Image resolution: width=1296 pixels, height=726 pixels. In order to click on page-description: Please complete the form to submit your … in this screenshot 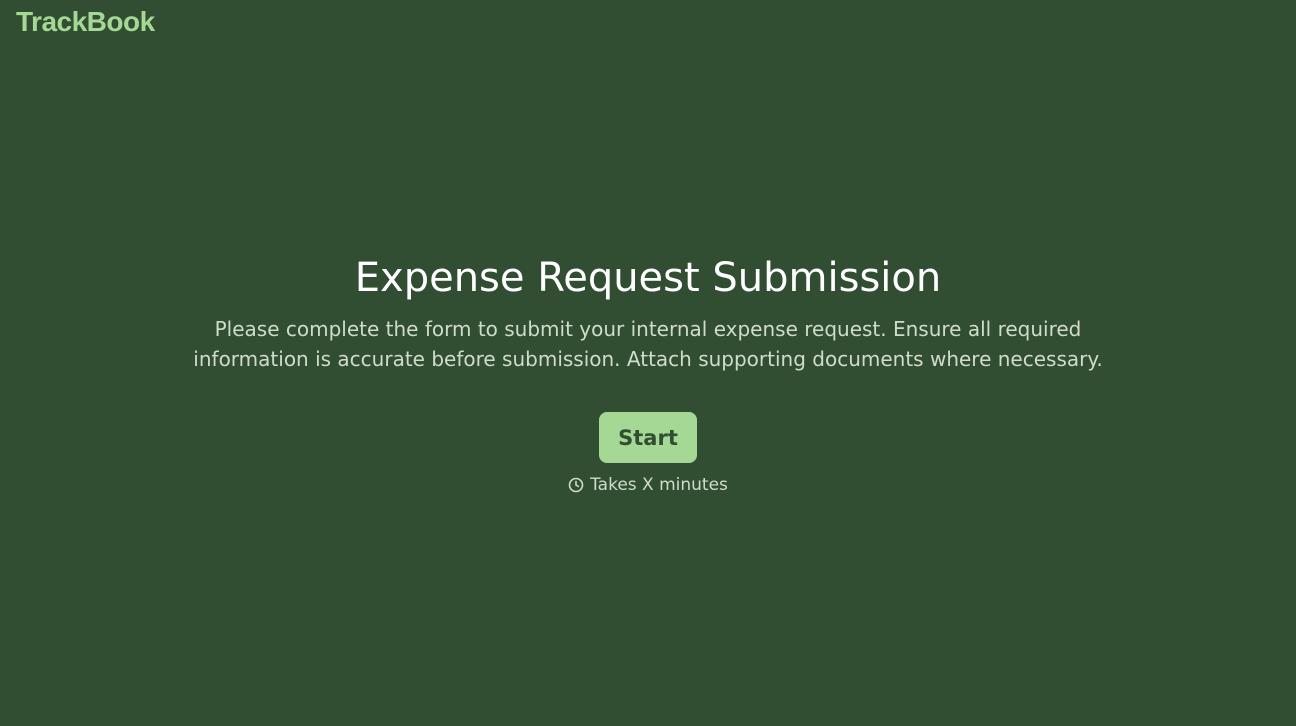, I will do `click(648, 344)`.